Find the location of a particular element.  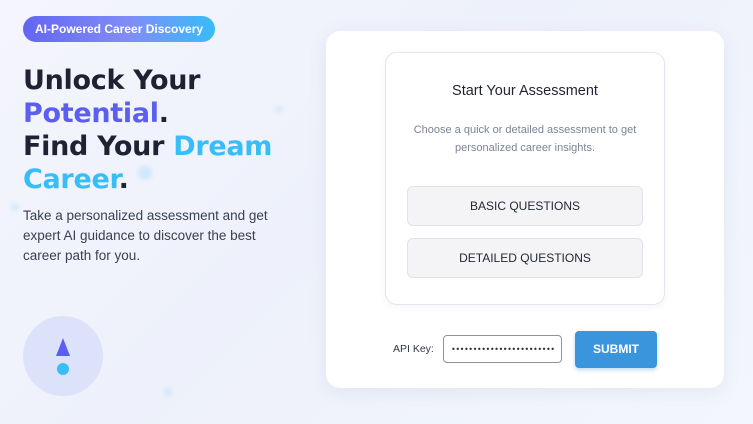

detailed-questions-button: DETAILED QUESTIONS is located at coordinates (525, 258).